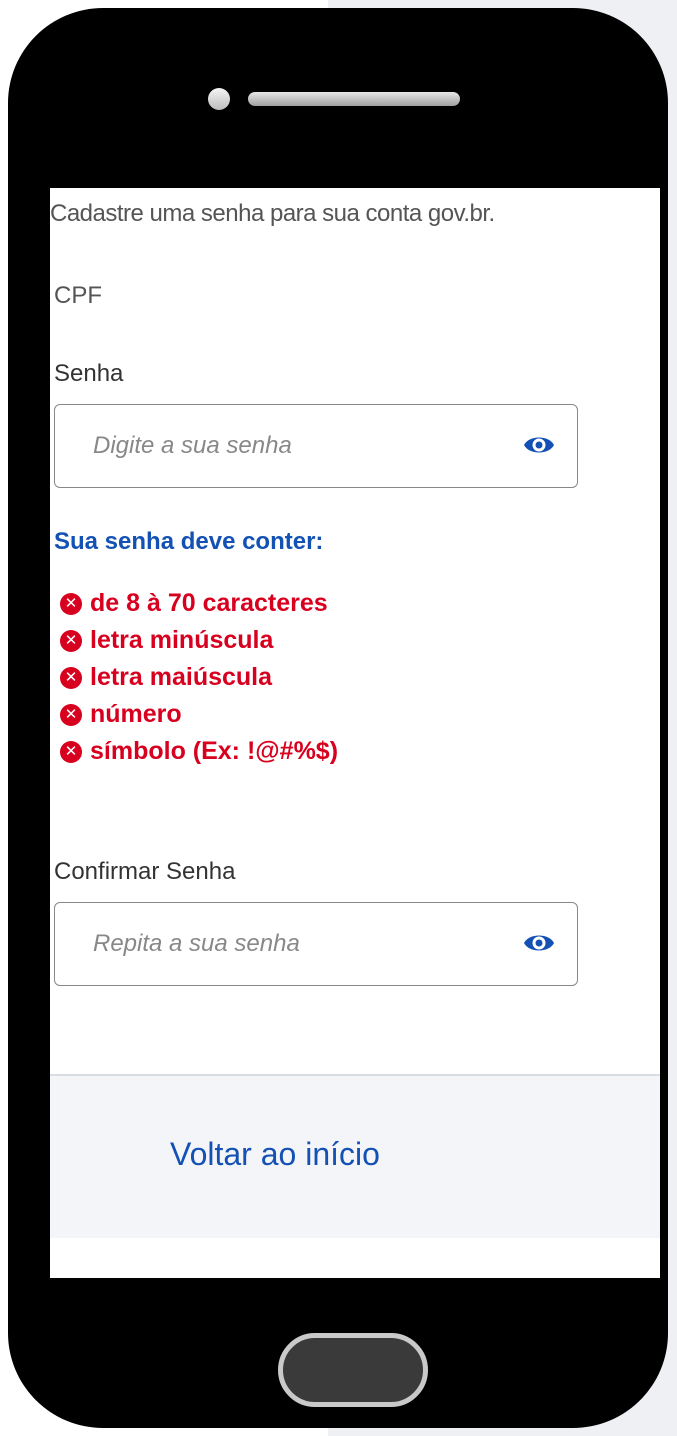  I want to click on password-placeholder: Digite a sua senha, so click(192, 445).